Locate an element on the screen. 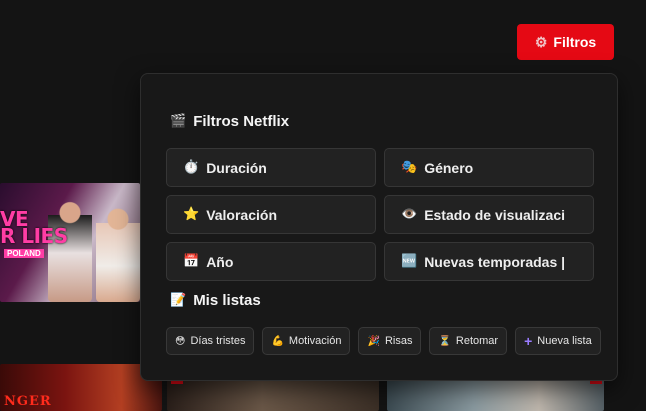  thumbnail-stranger-things: NGER is located at coordinates (81, 387).